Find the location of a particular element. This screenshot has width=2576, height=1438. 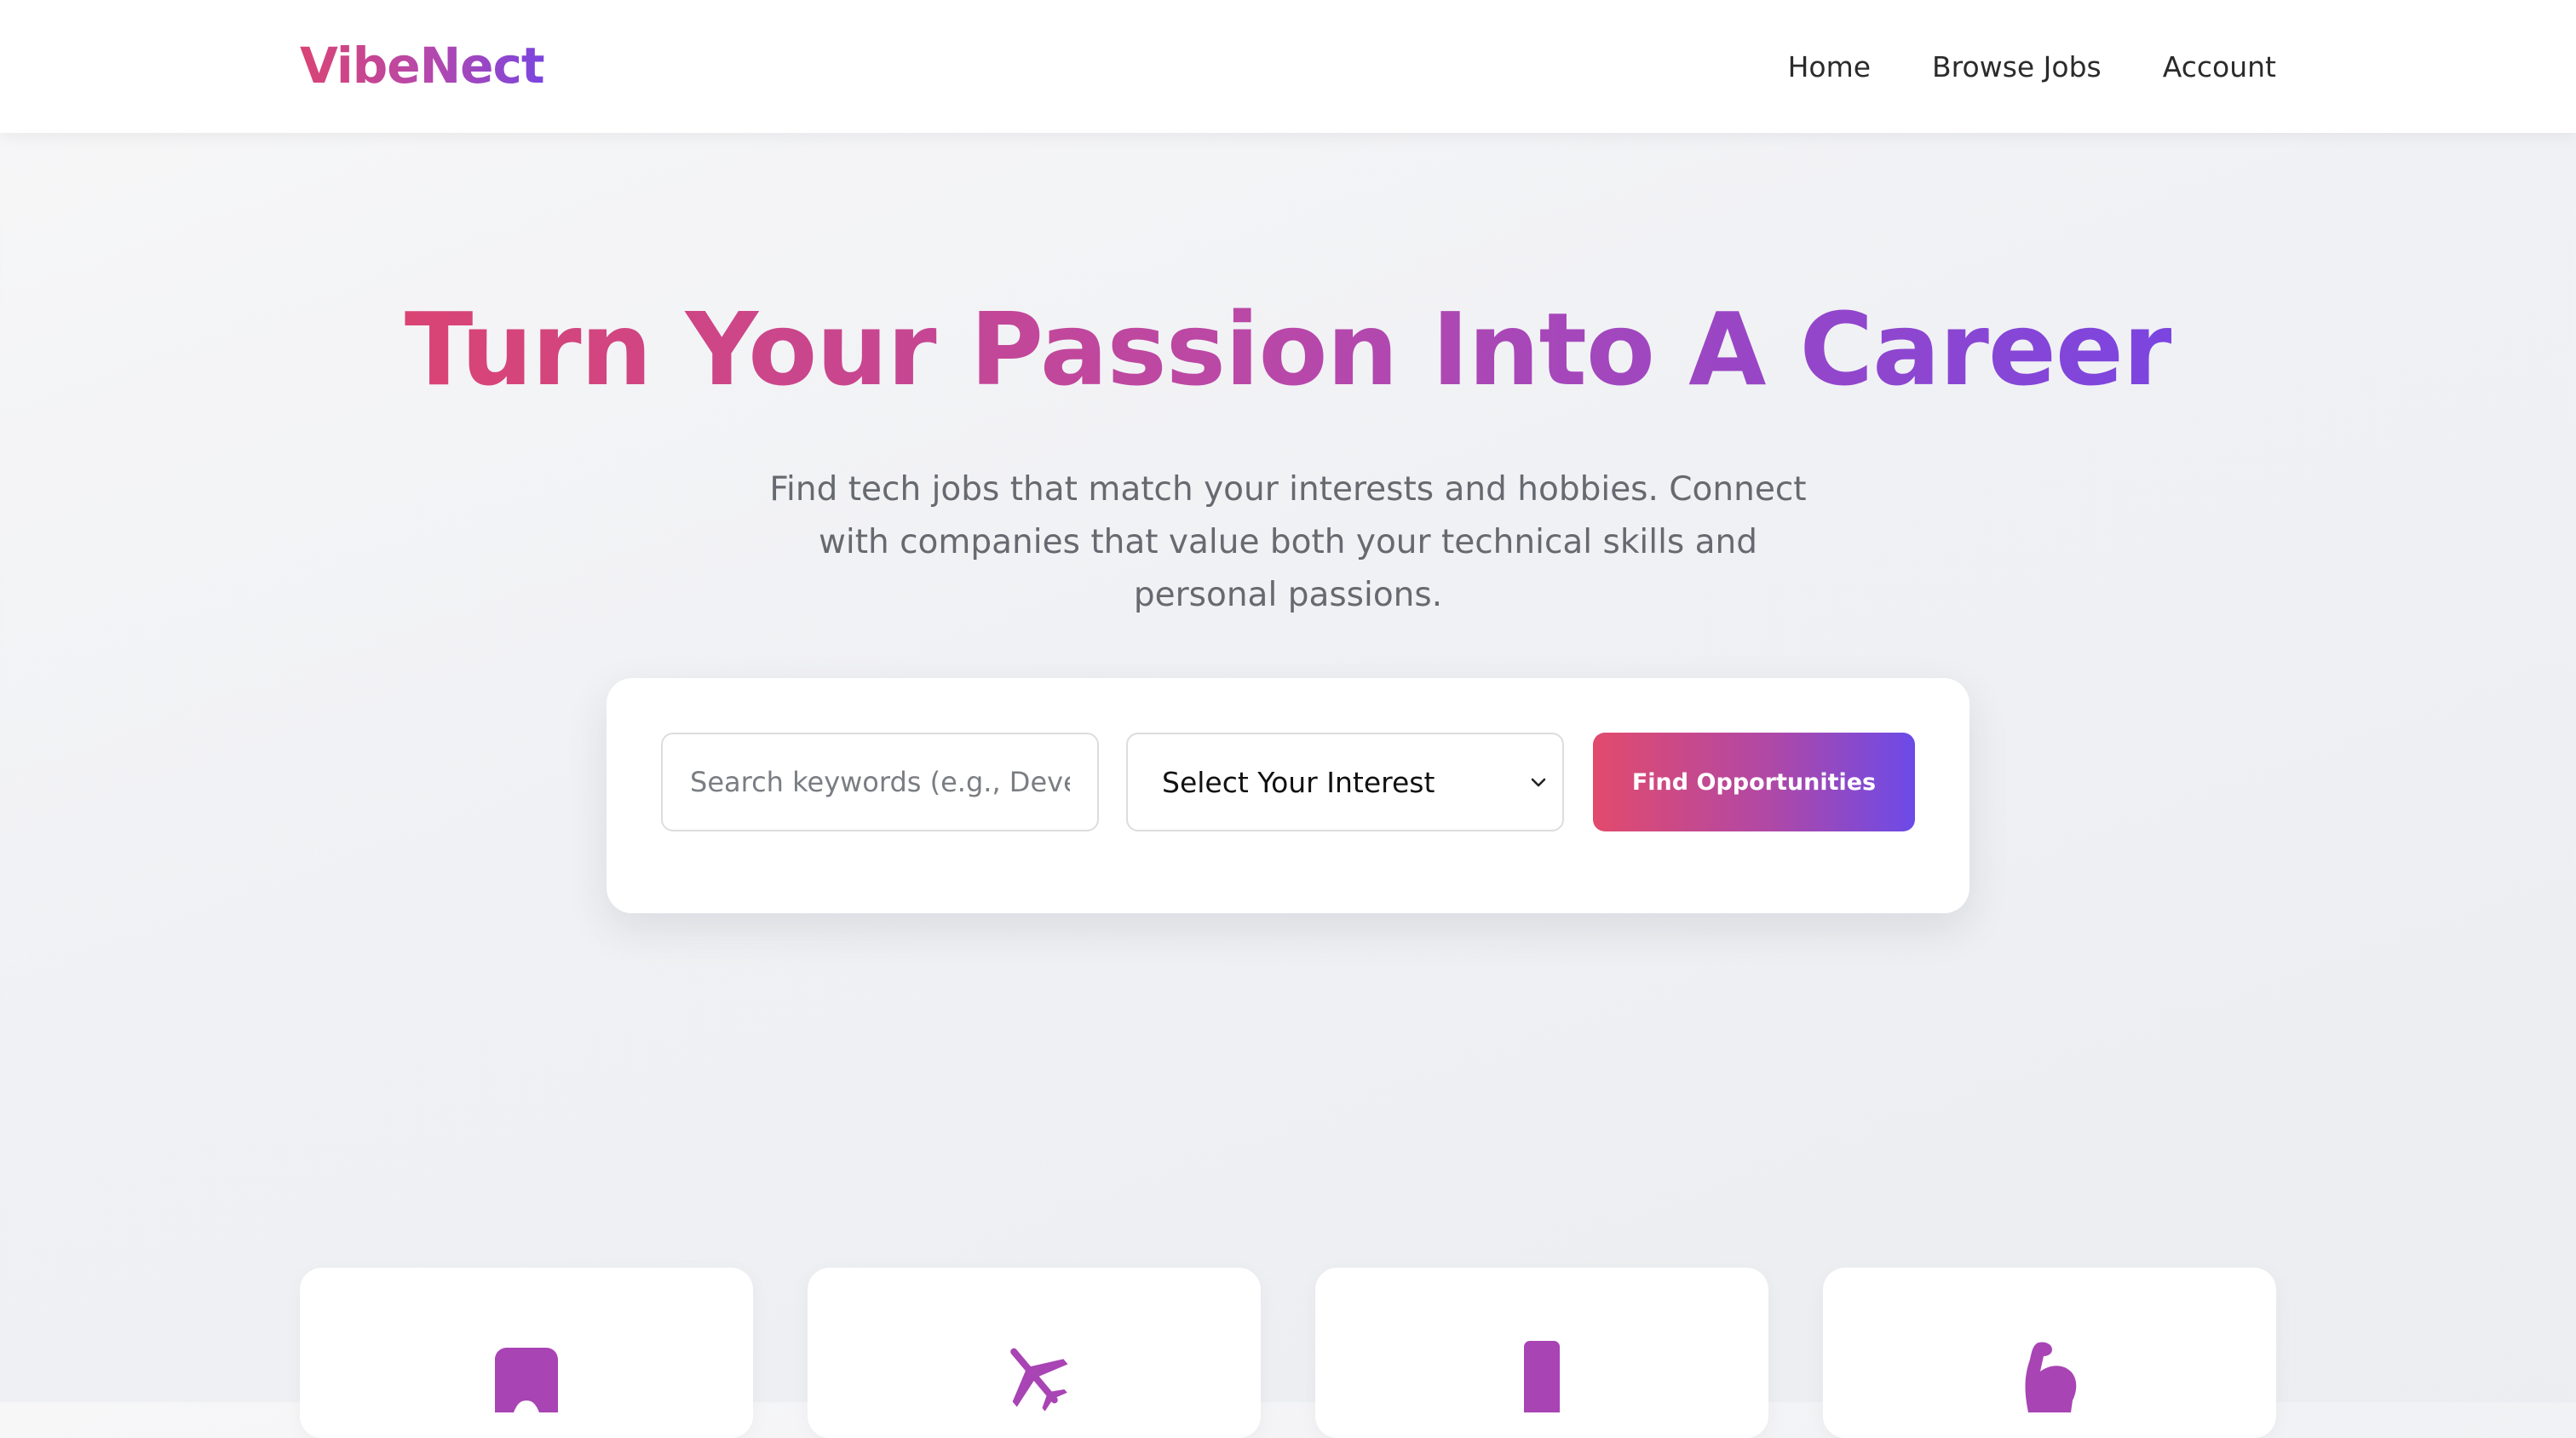

category-card-fitness is located at coordinates (2050, 1353).